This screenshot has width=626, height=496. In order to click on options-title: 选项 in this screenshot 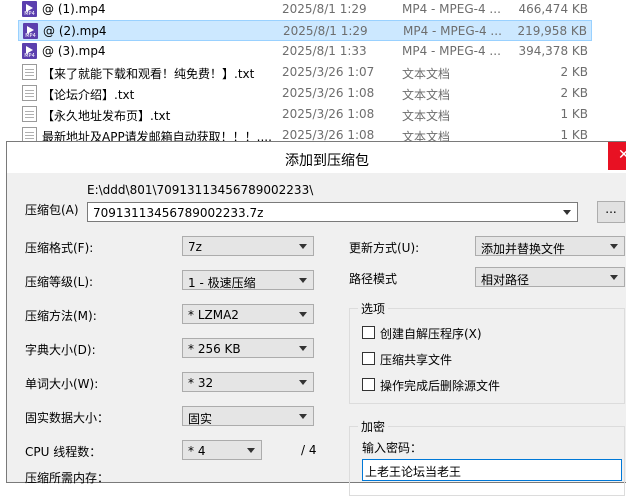, I will do `click(373, 308)`.